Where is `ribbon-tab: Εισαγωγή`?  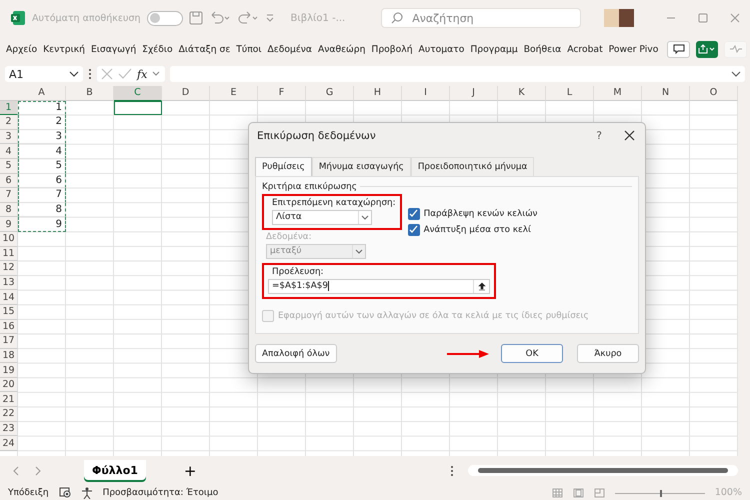
ribbon-tab: Εισαγωγή is located at coordinates (114, 49).